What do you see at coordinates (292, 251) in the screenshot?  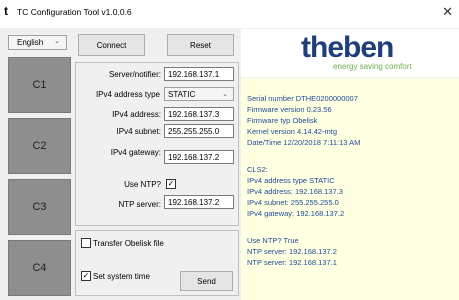 I see `info-ntp-server-1: NTP server: 192.168.137.2` at bounding box center [292, 251].